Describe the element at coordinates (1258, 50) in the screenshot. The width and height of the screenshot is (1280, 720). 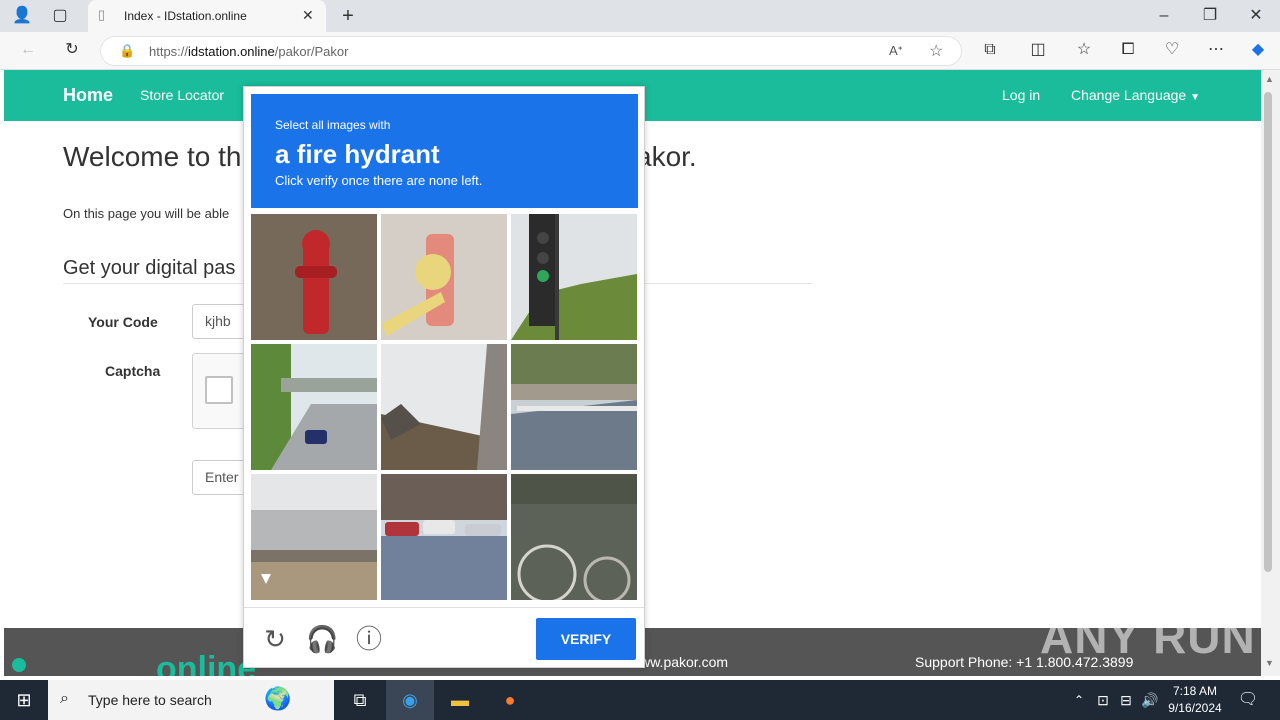
I see `copilot-icon: ◆` at that location.